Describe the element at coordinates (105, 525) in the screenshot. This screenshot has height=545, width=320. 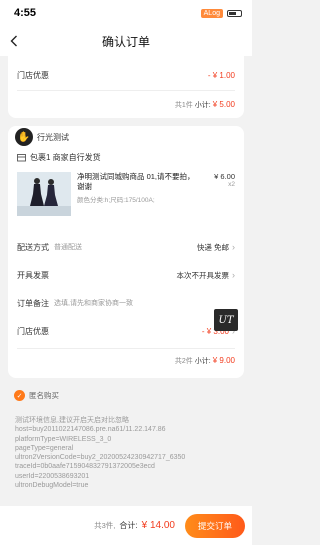
I see `total-count: 共3件,` at that location.